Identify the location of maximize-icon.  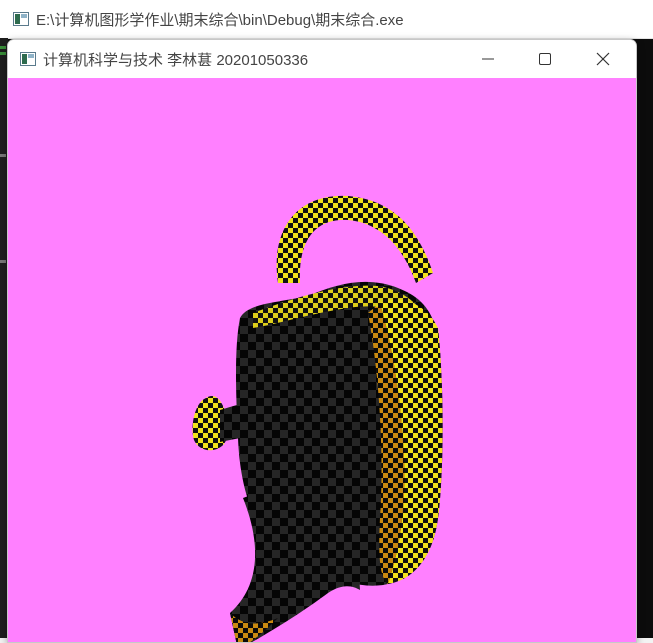
(545, 59).